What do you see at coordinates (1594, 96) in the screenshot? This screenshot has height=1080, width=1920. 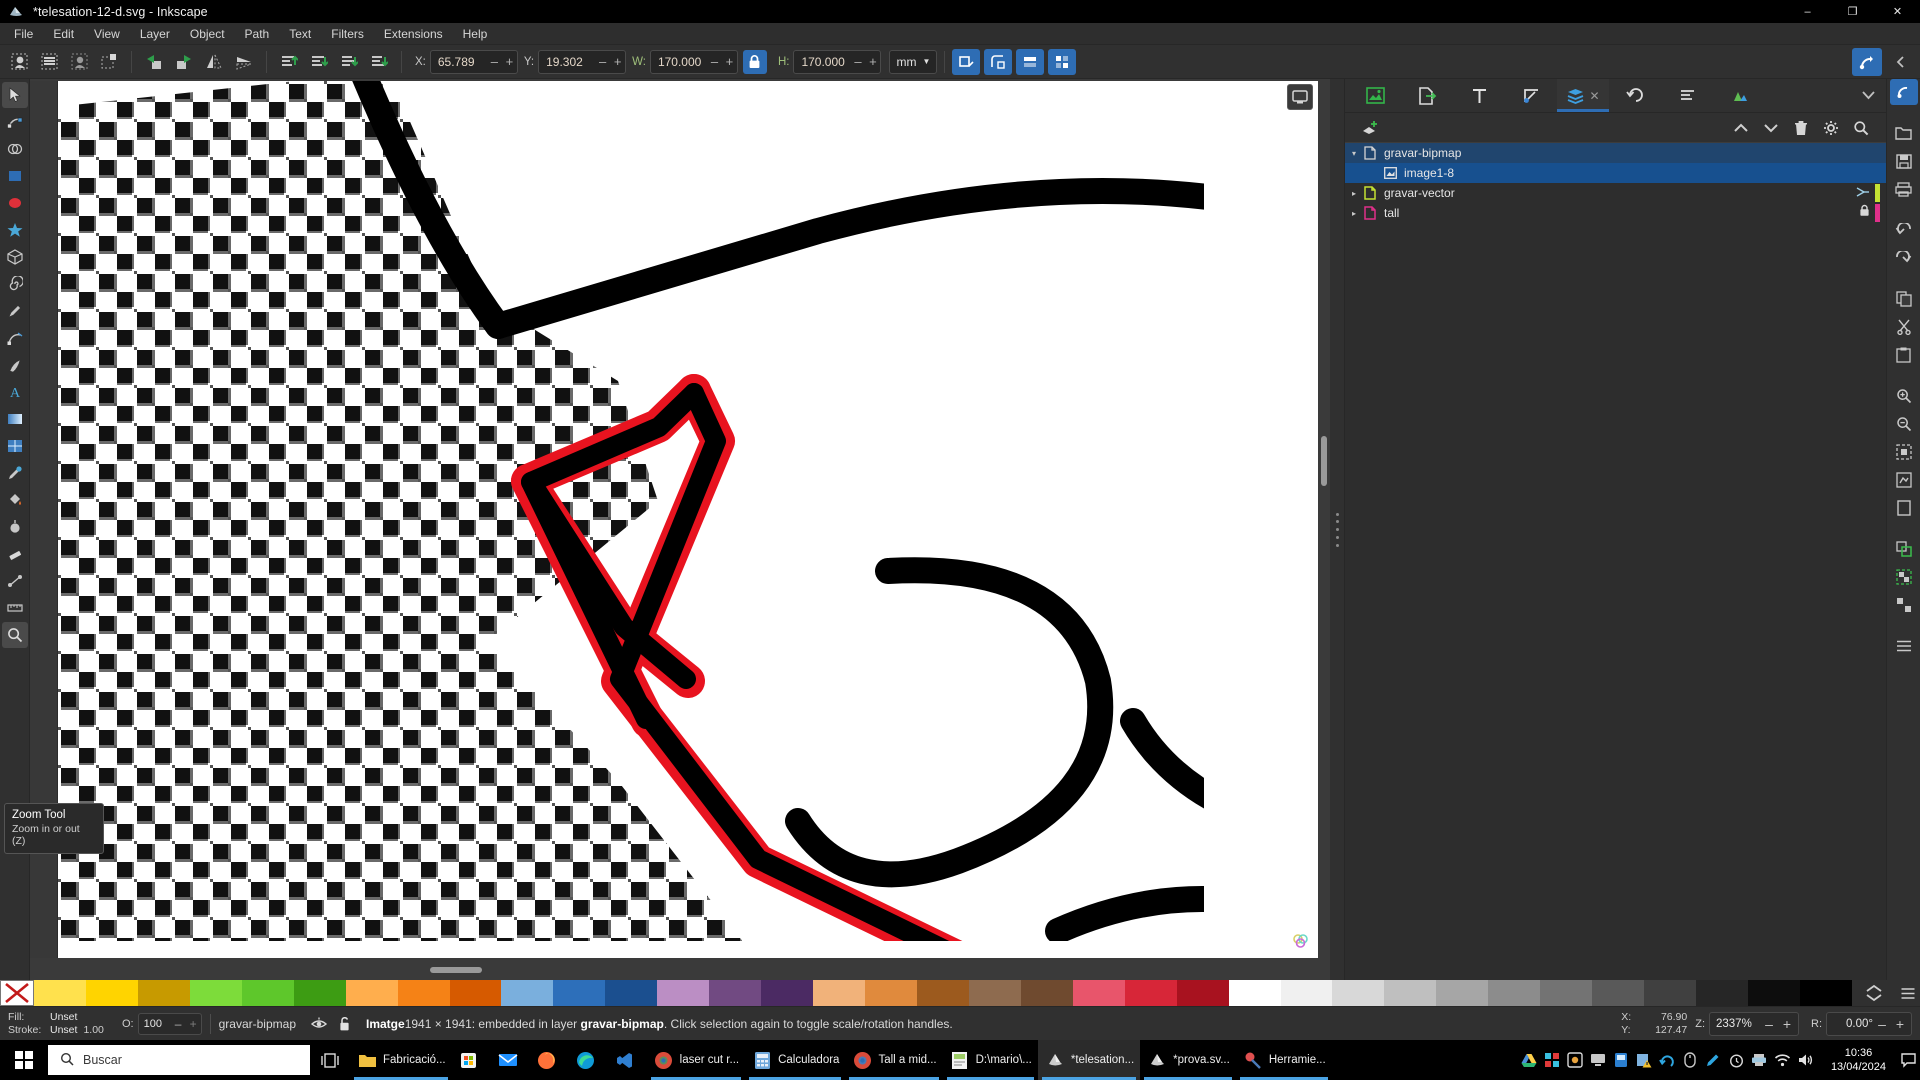 I see `close-icon: ✕` at bounding box center [1594, 96].